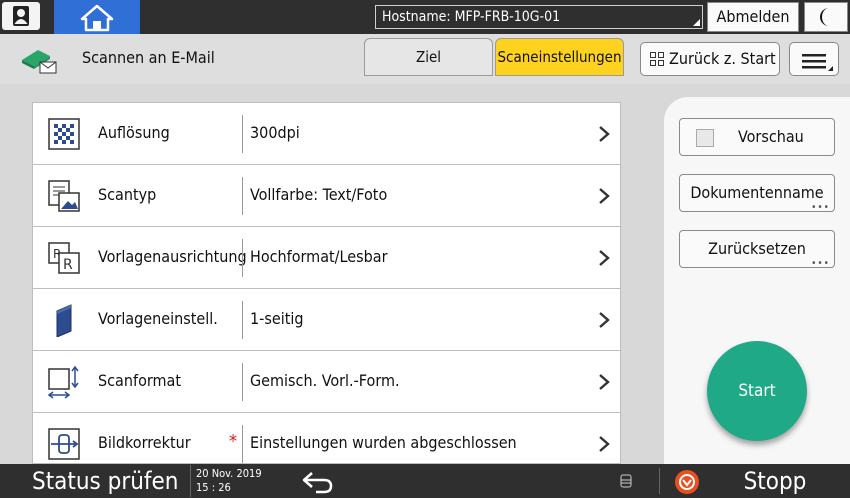 The width and height of the screenshot is (850, 498). Describe the element at coordinates (64, 196) in the screenshot. I see `scan-type-icon` at that location.